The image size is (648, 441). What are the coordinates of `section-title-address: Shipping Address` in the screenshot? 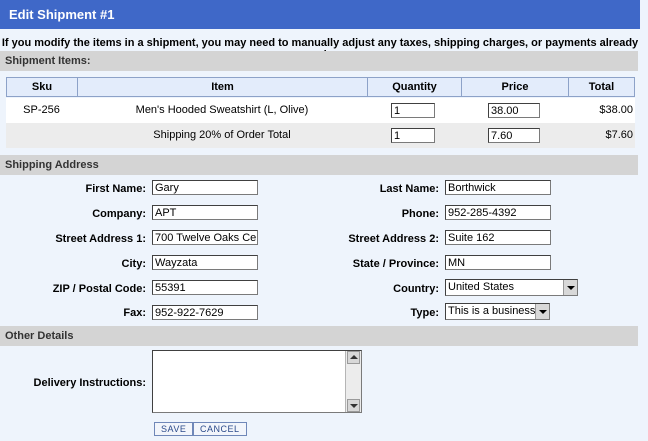 It's located at (52, 165).